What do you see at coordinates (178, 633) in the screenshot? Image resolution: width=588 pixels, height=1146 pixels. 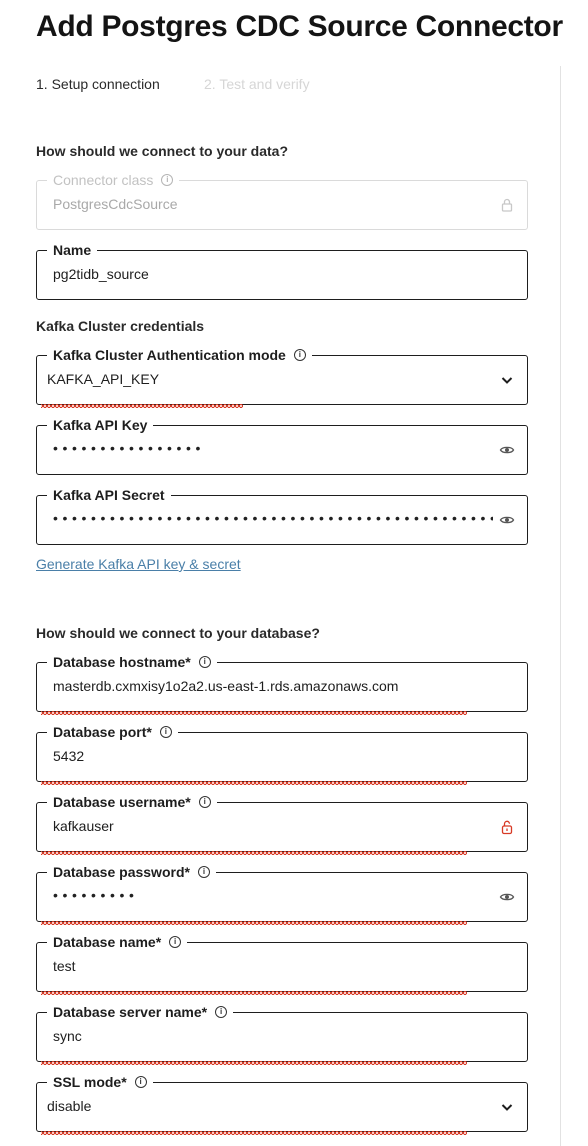 I see `database-connection-heading: How should we connect to your database?` at bounding box center [178, 633].